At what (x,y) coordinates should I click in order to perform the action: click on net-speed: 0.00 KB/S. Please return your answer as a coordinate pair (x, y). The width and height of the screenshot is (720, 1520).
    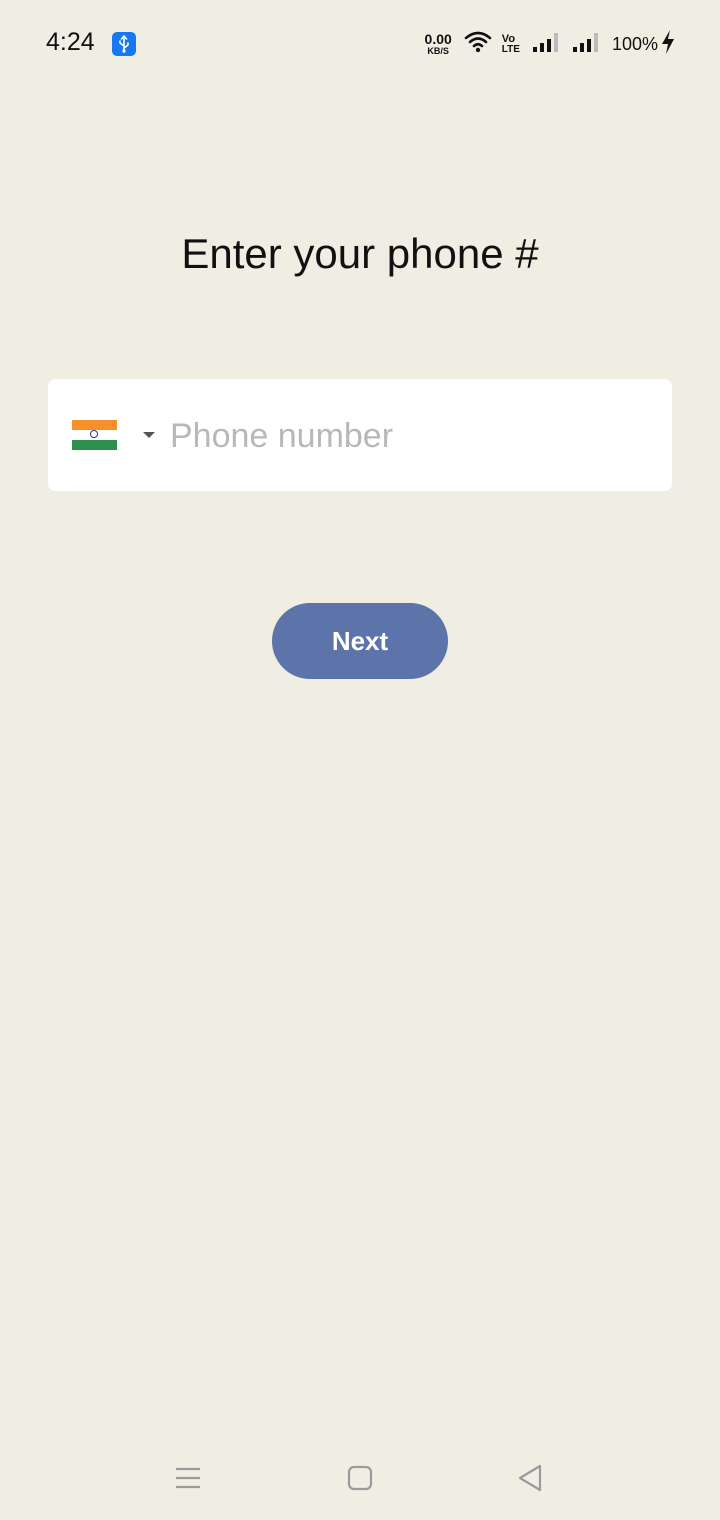
    Looking at the image, I should click on (438, 44).